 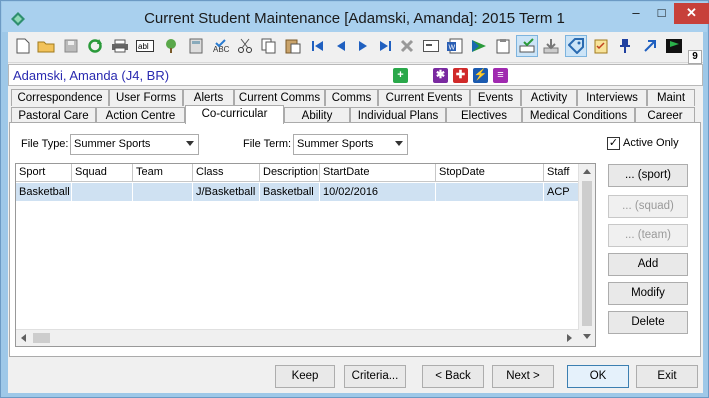 I want to click on vertical-scrollbar, so click(x=586, y=255).